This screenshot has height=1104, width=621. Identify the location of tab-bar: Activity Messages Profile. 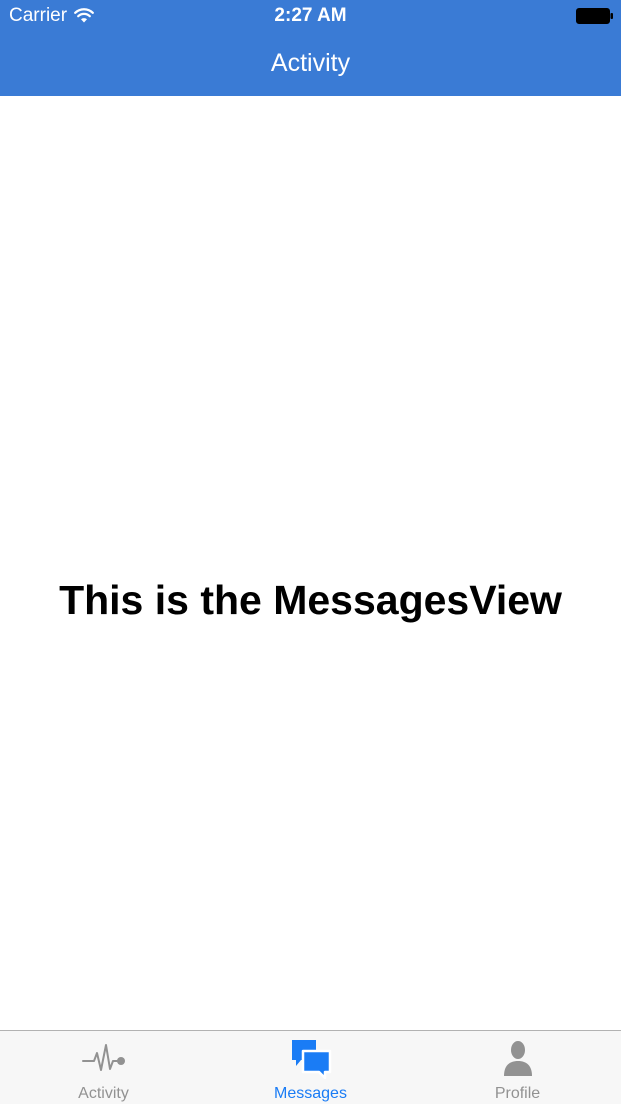
(310, 1067).